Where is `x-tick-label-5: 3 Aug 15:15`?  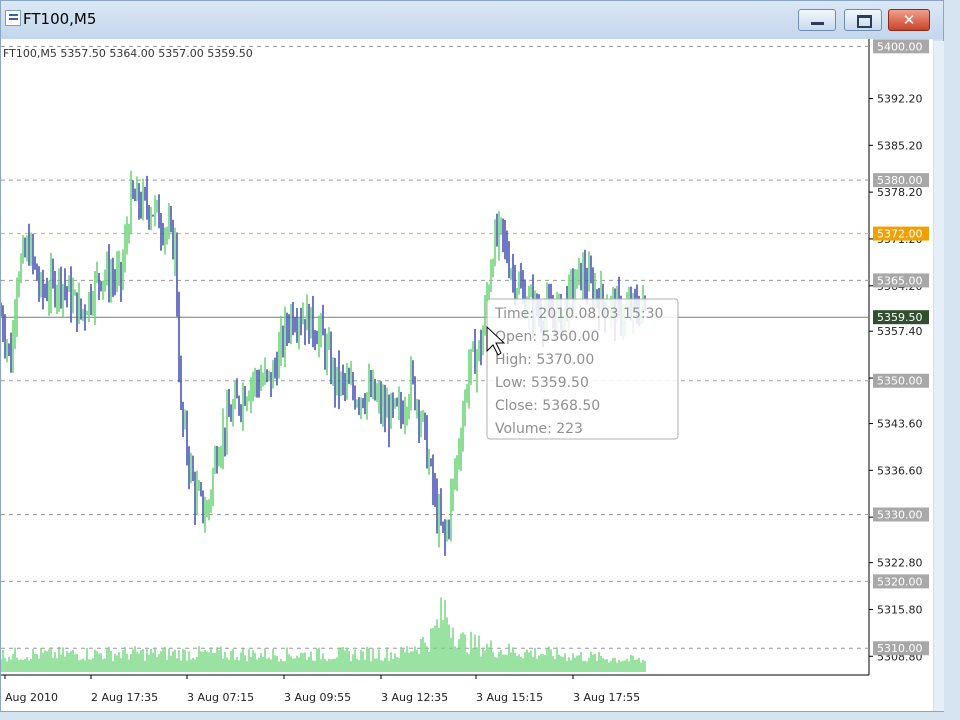
x-tick-label-5: 3 Aug 15:15 is located at coordinates (509, 697).